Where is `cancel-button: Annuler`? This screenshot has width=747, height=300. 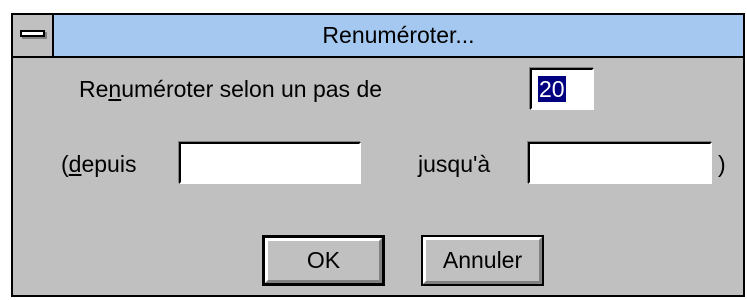
cancel-button: Annuler is located at coordinates (482, 260).